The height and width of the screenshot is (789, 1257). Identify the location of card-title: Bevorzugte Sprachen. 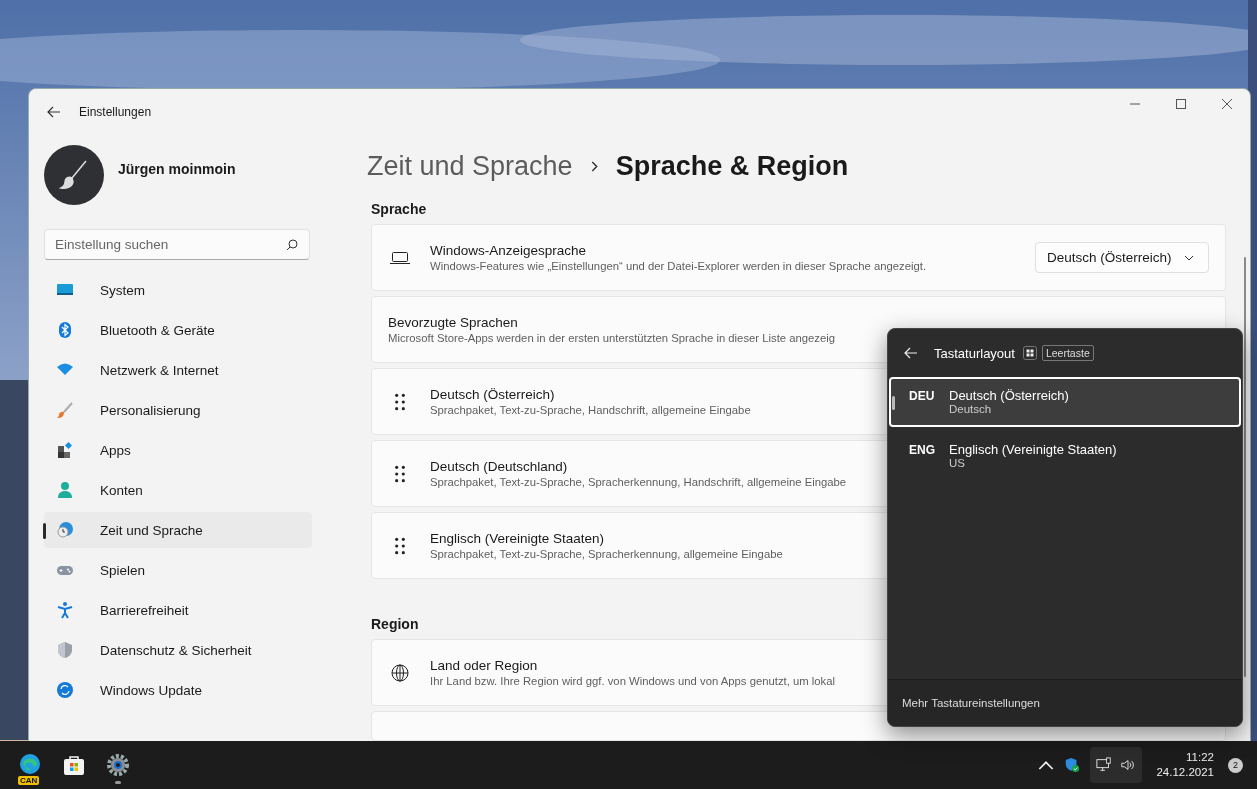
(453, 322).